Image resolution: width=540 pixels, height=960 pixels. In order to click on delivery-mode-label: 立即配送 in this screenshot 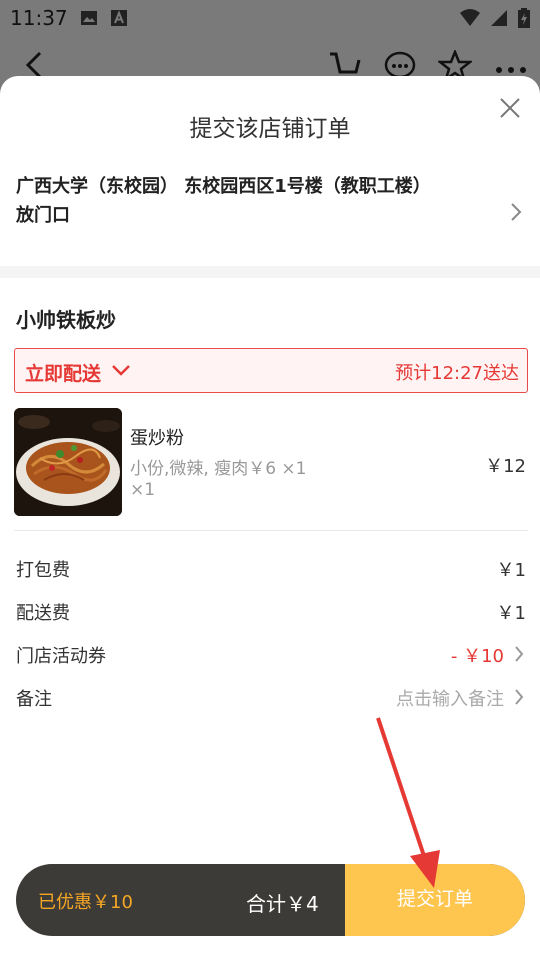, I will do `click(63, 374)`.